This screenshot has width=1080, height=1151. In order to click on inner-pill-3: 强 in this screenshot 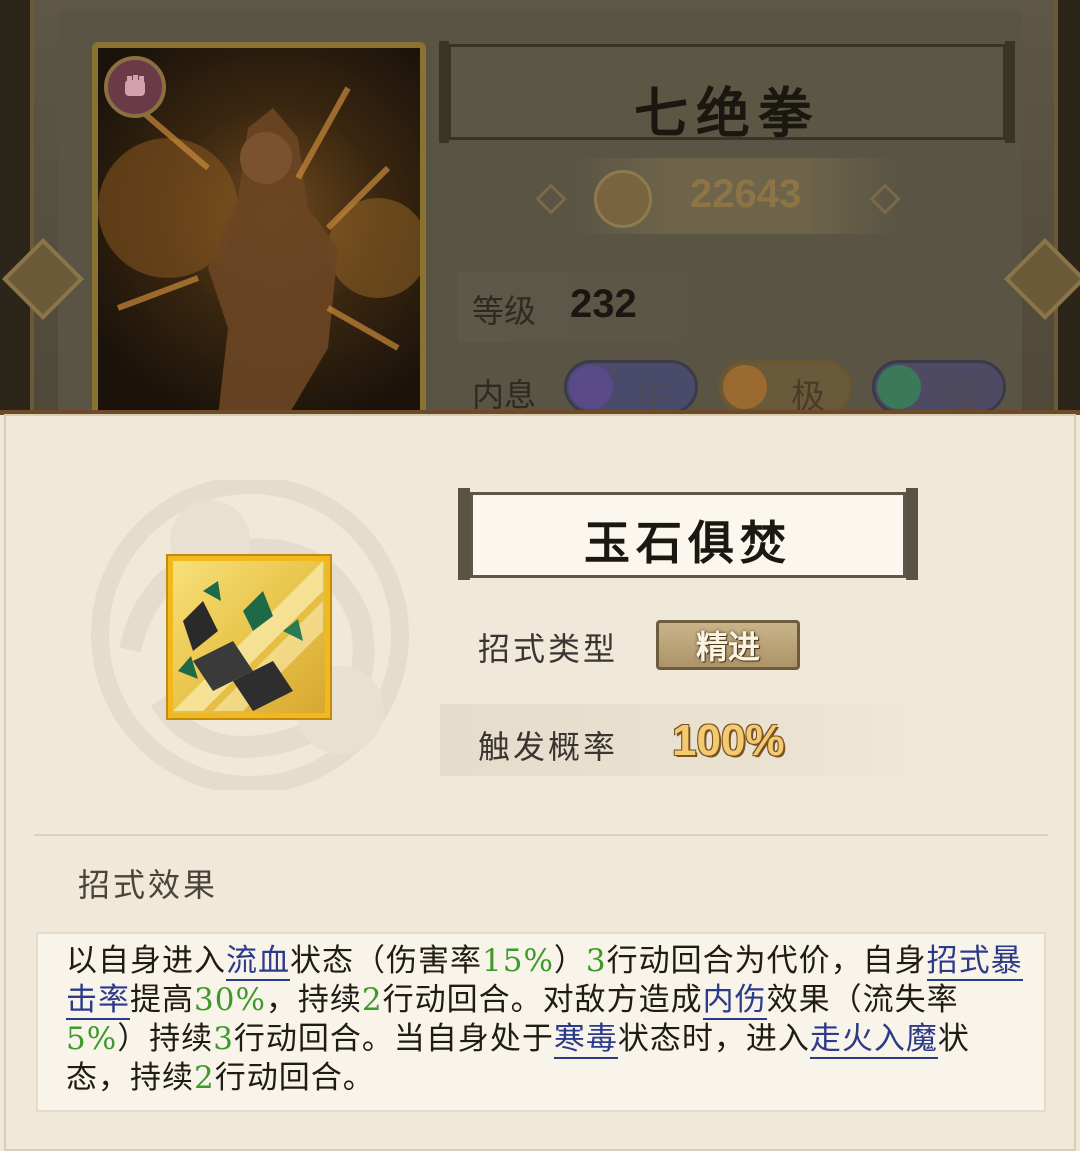, I will do `click(939, 388)`.